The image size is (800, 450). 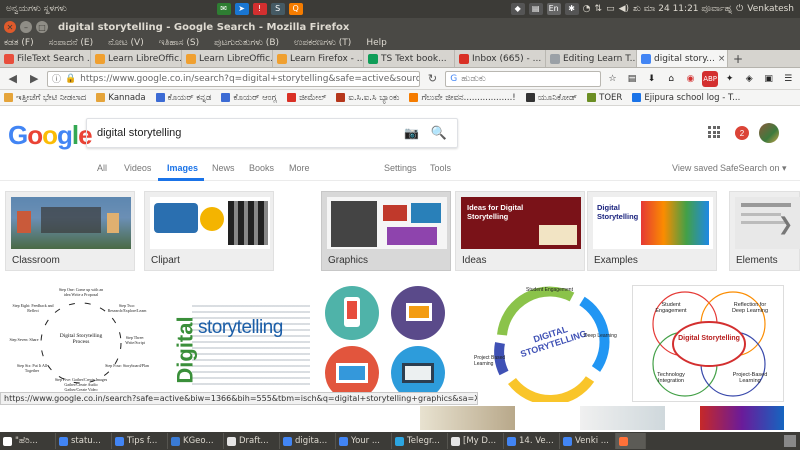 I want to click on settings-link: Settings, so click(x=400, y=168).